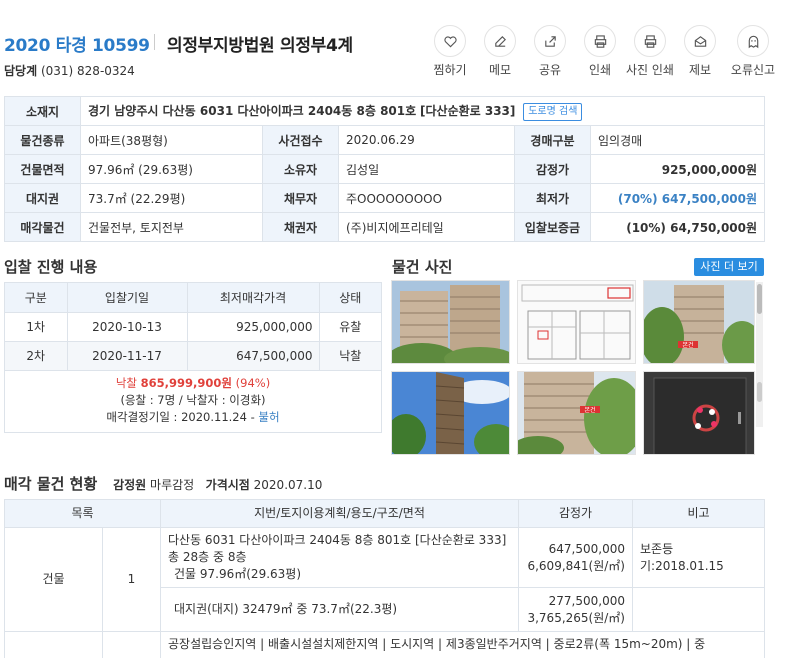 The width and height of the screenshot is (786, 663). I want to click on print-icon, so click(600, 41).